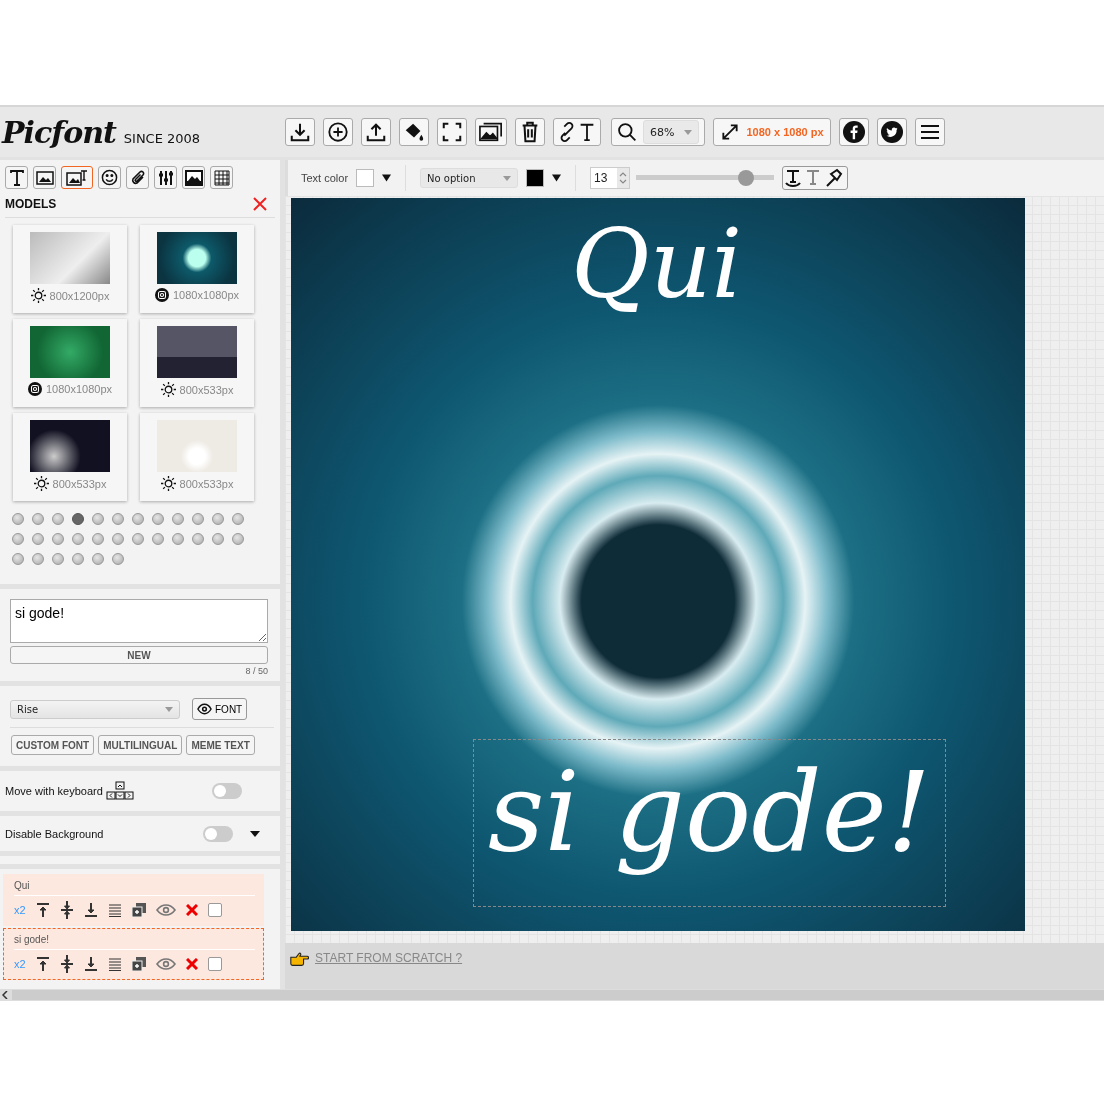  I want to click on trash-button, so click(530, 132).